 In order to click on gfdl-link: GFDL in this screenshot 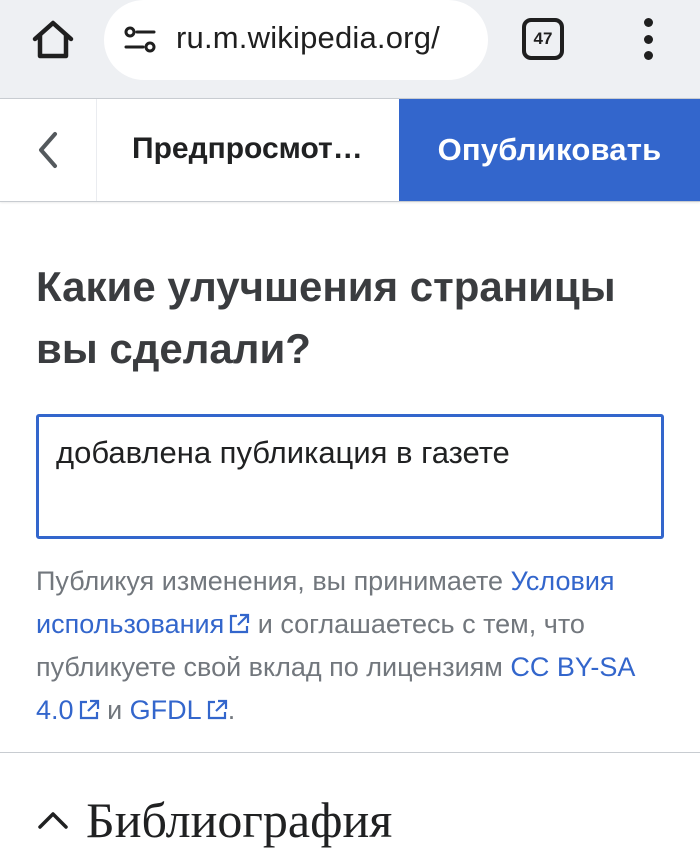, I will do `click(179, 710)`.